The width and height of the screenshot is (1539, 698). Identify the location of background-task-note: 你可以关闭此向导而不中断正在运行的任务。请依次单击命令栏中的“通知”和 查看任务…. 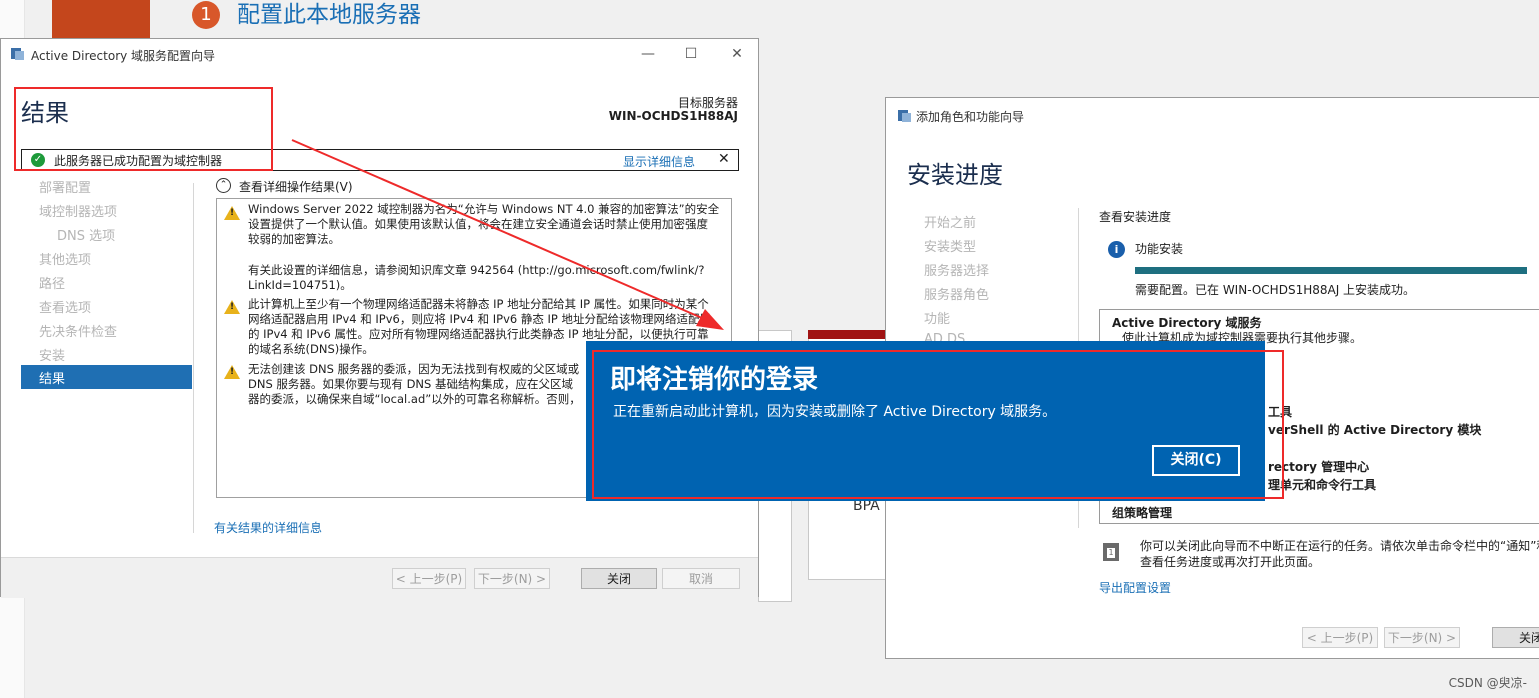
(1339, 554).